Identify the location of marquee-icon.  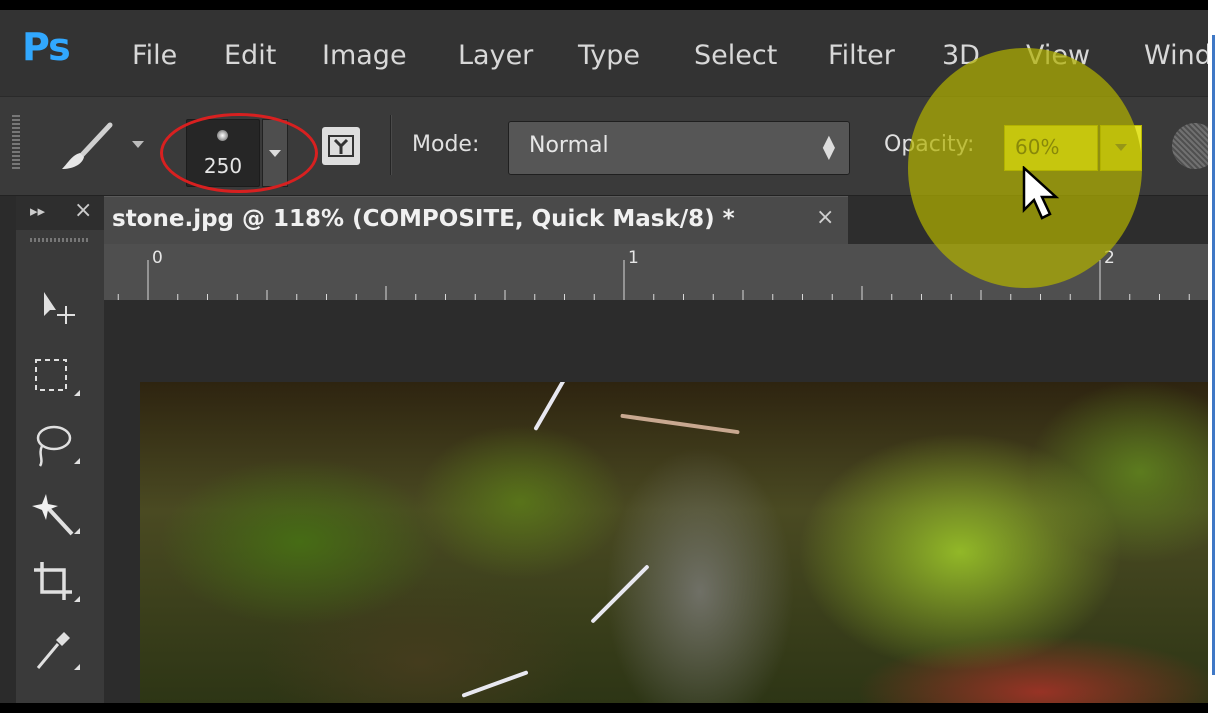
(57, 377).